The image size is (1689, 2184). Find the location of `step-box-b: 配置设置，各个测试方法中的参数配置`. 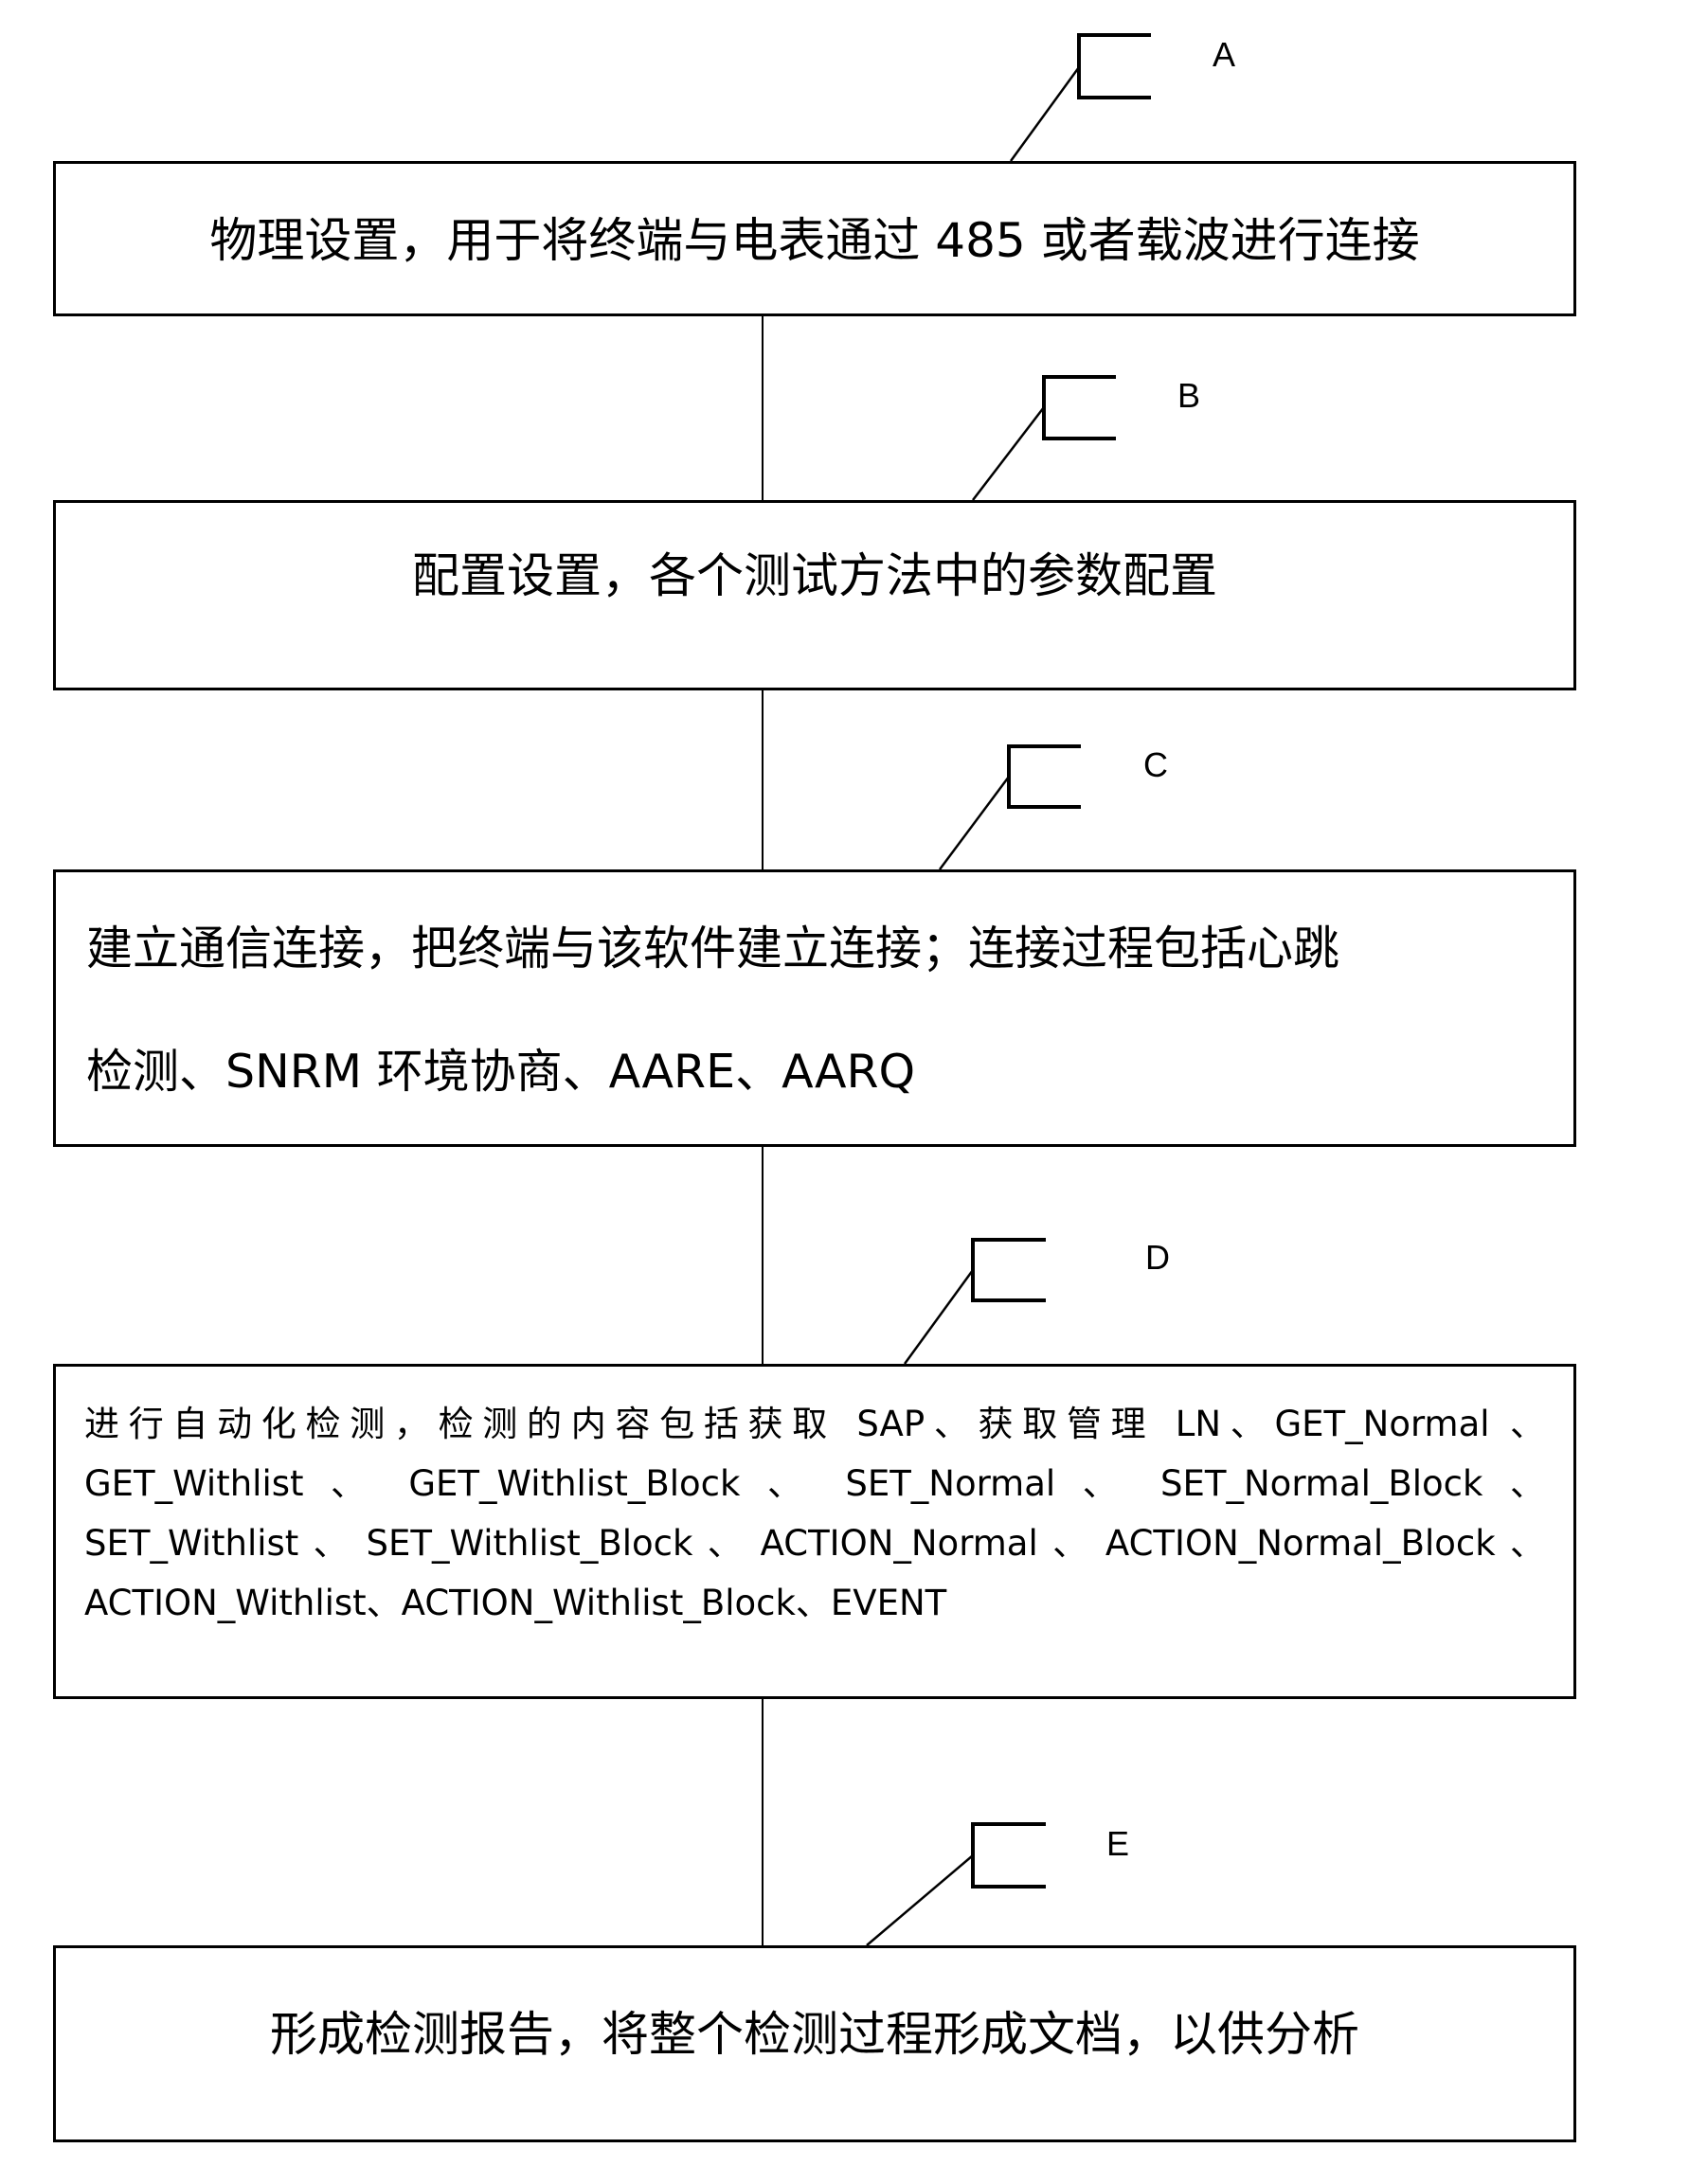

step-box-b: 配置设置，各个测试方法中的参数配置 is located at coordinates (814, 595).